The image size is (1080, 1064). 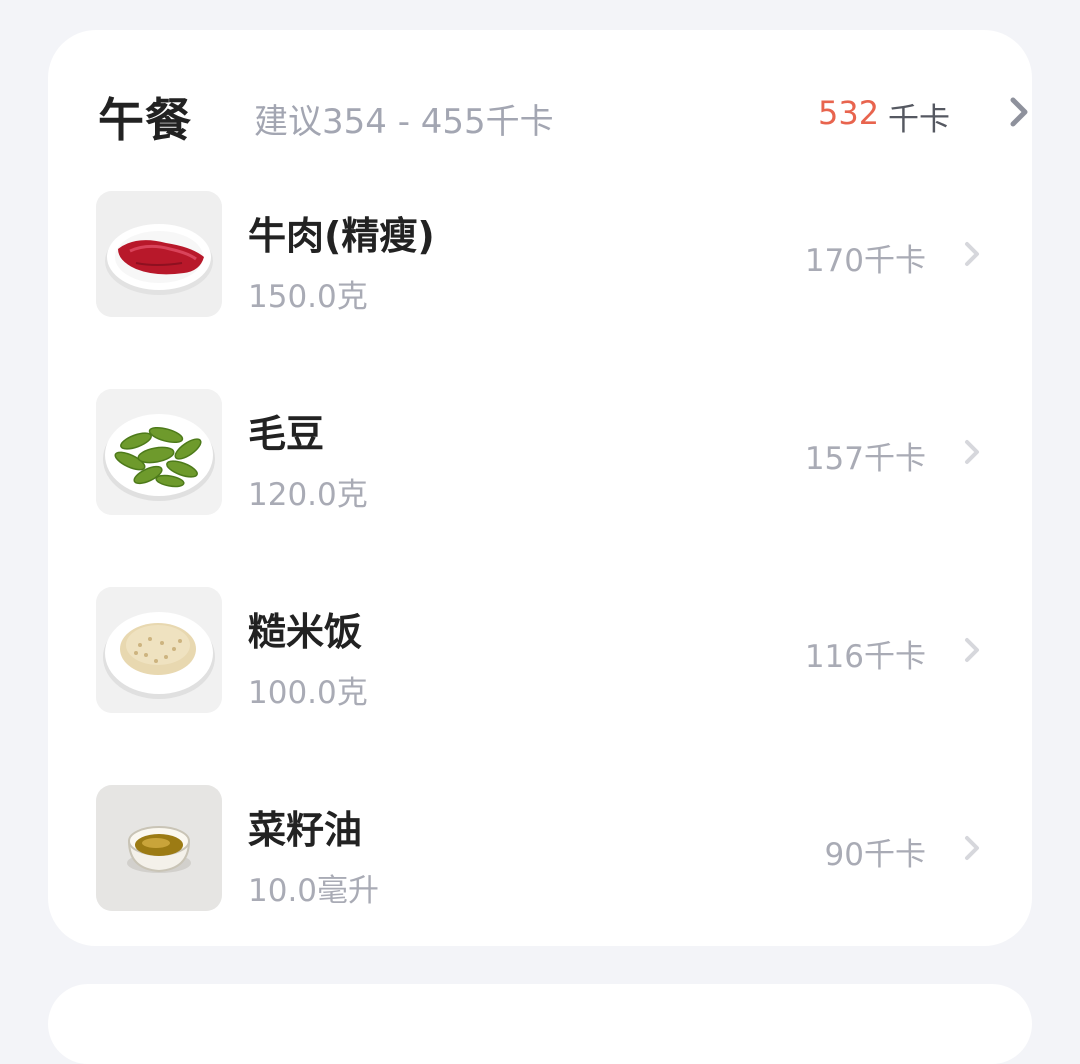 What do you see at coordinates (540, 452) in the screenshot?
I see `food-item-edamame: 毛豆 120.0克 157千卡` at bounding box center [540, 452].